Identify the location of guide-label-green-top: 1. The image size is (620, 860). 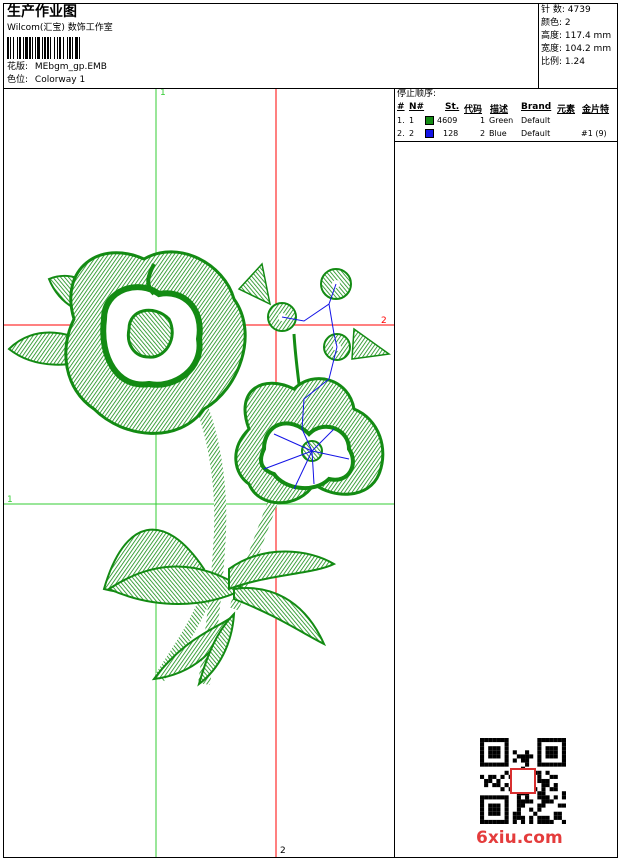
(163, 93).